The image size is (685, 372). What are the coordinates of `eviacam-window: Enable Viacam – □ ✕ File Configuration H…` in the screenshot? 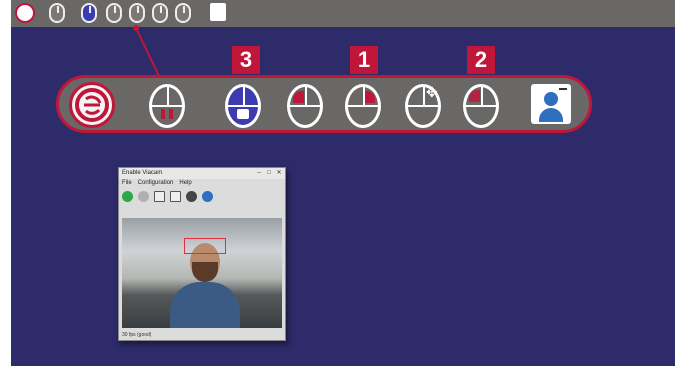 It's located at (202, 254).